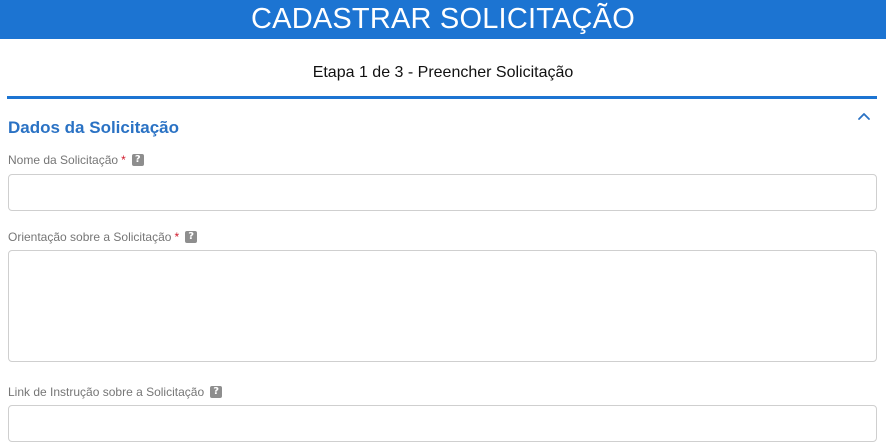 The image size is (886, 448). What do you see at coordinates (90, 237) in the screenshot?
I see `orientacao-label-text: Orientação sobre a Solicitação` at bounding box center [90, 237].